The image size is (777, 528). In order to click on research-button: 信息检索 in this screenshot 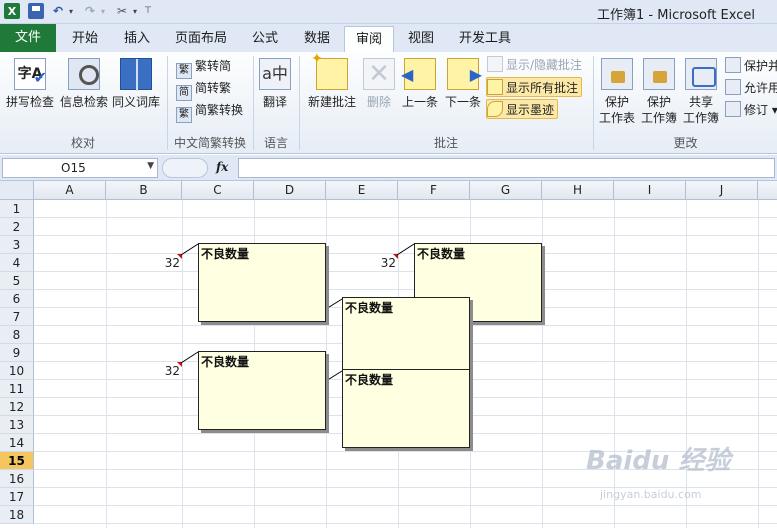, I will do `click(84, 84)`.